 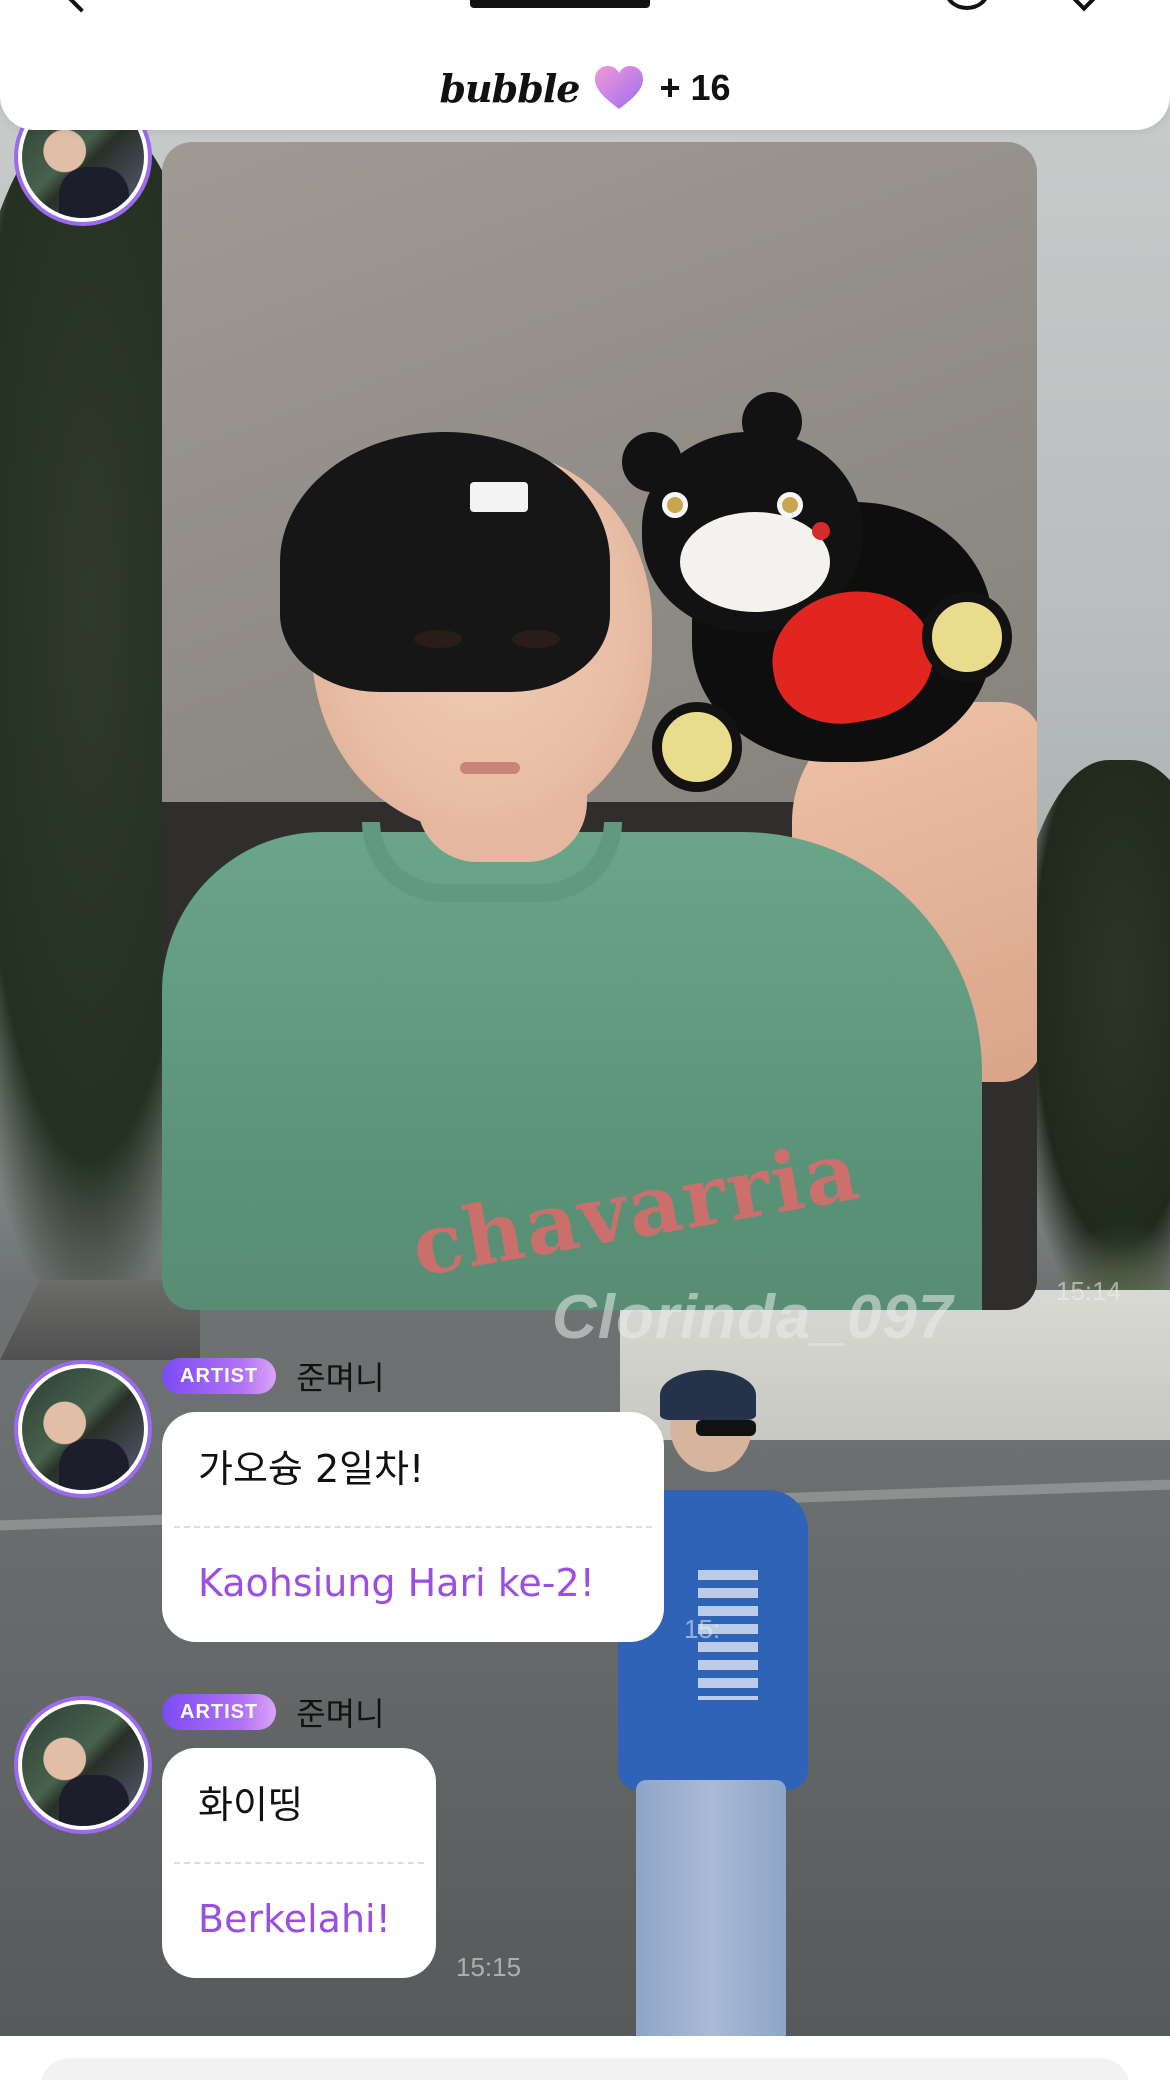 I want to click on message-bubble: 화이띵 Berkelahi!, so click(x=299, y=1863).